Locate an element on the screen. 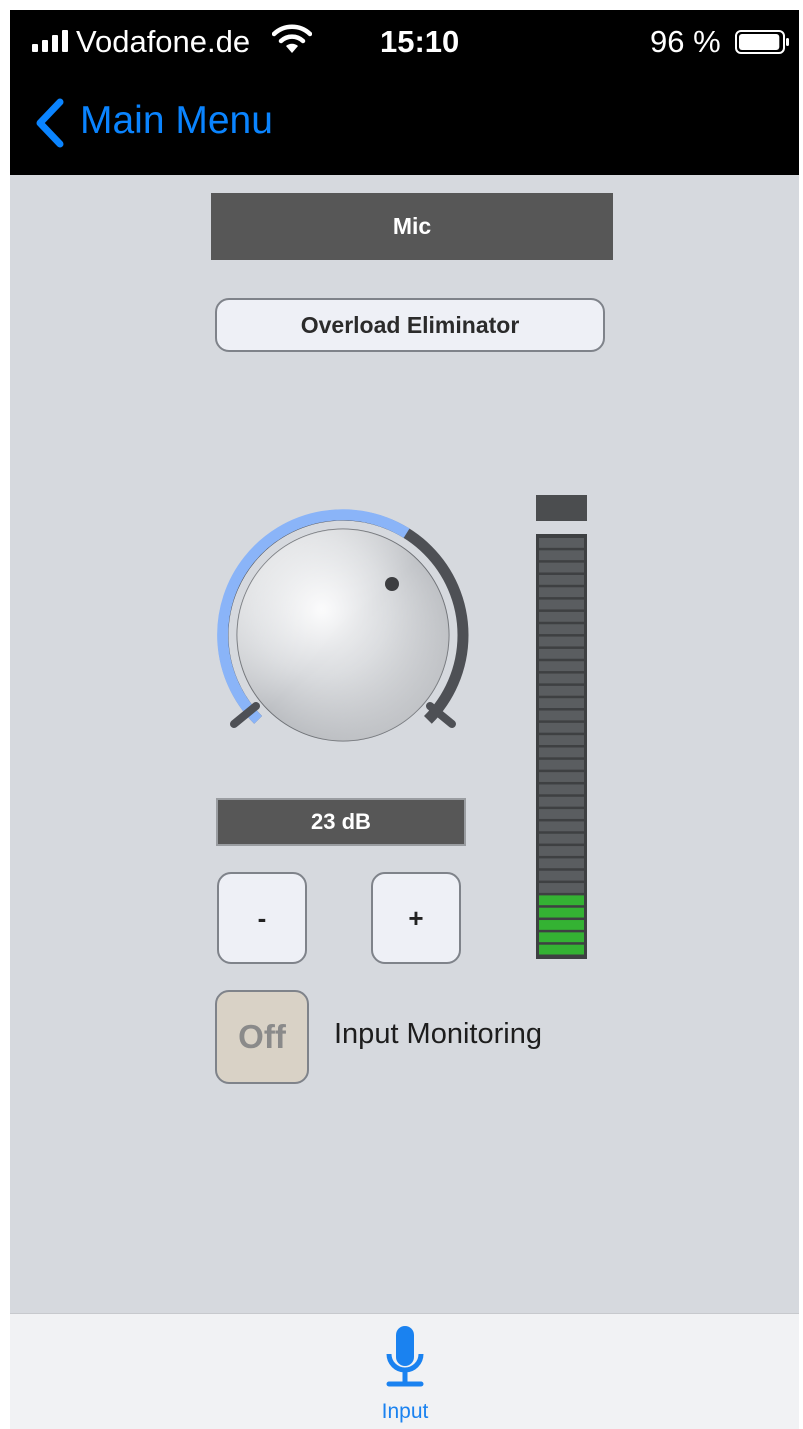 Image resolution: width=803 pixels, height=1429 pixels. back-label: Main Menu is located at coordinates (176, 120).